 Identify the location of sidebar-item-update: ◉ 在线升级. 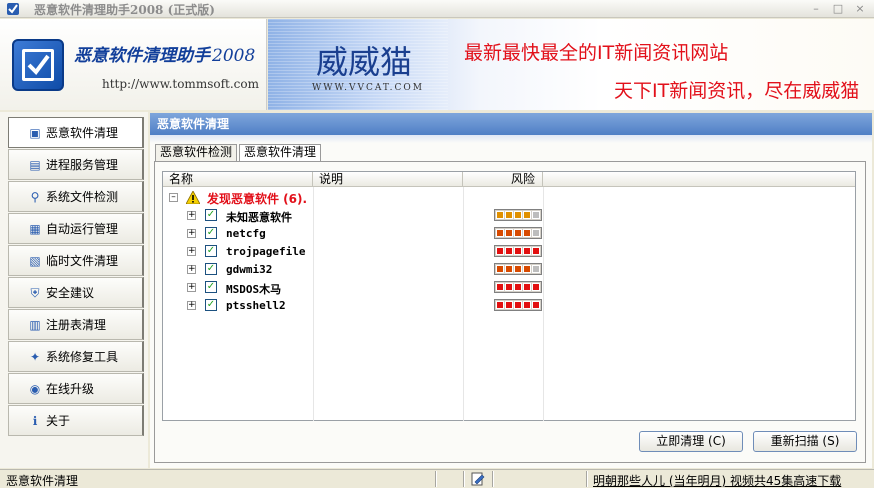
(76, 388).